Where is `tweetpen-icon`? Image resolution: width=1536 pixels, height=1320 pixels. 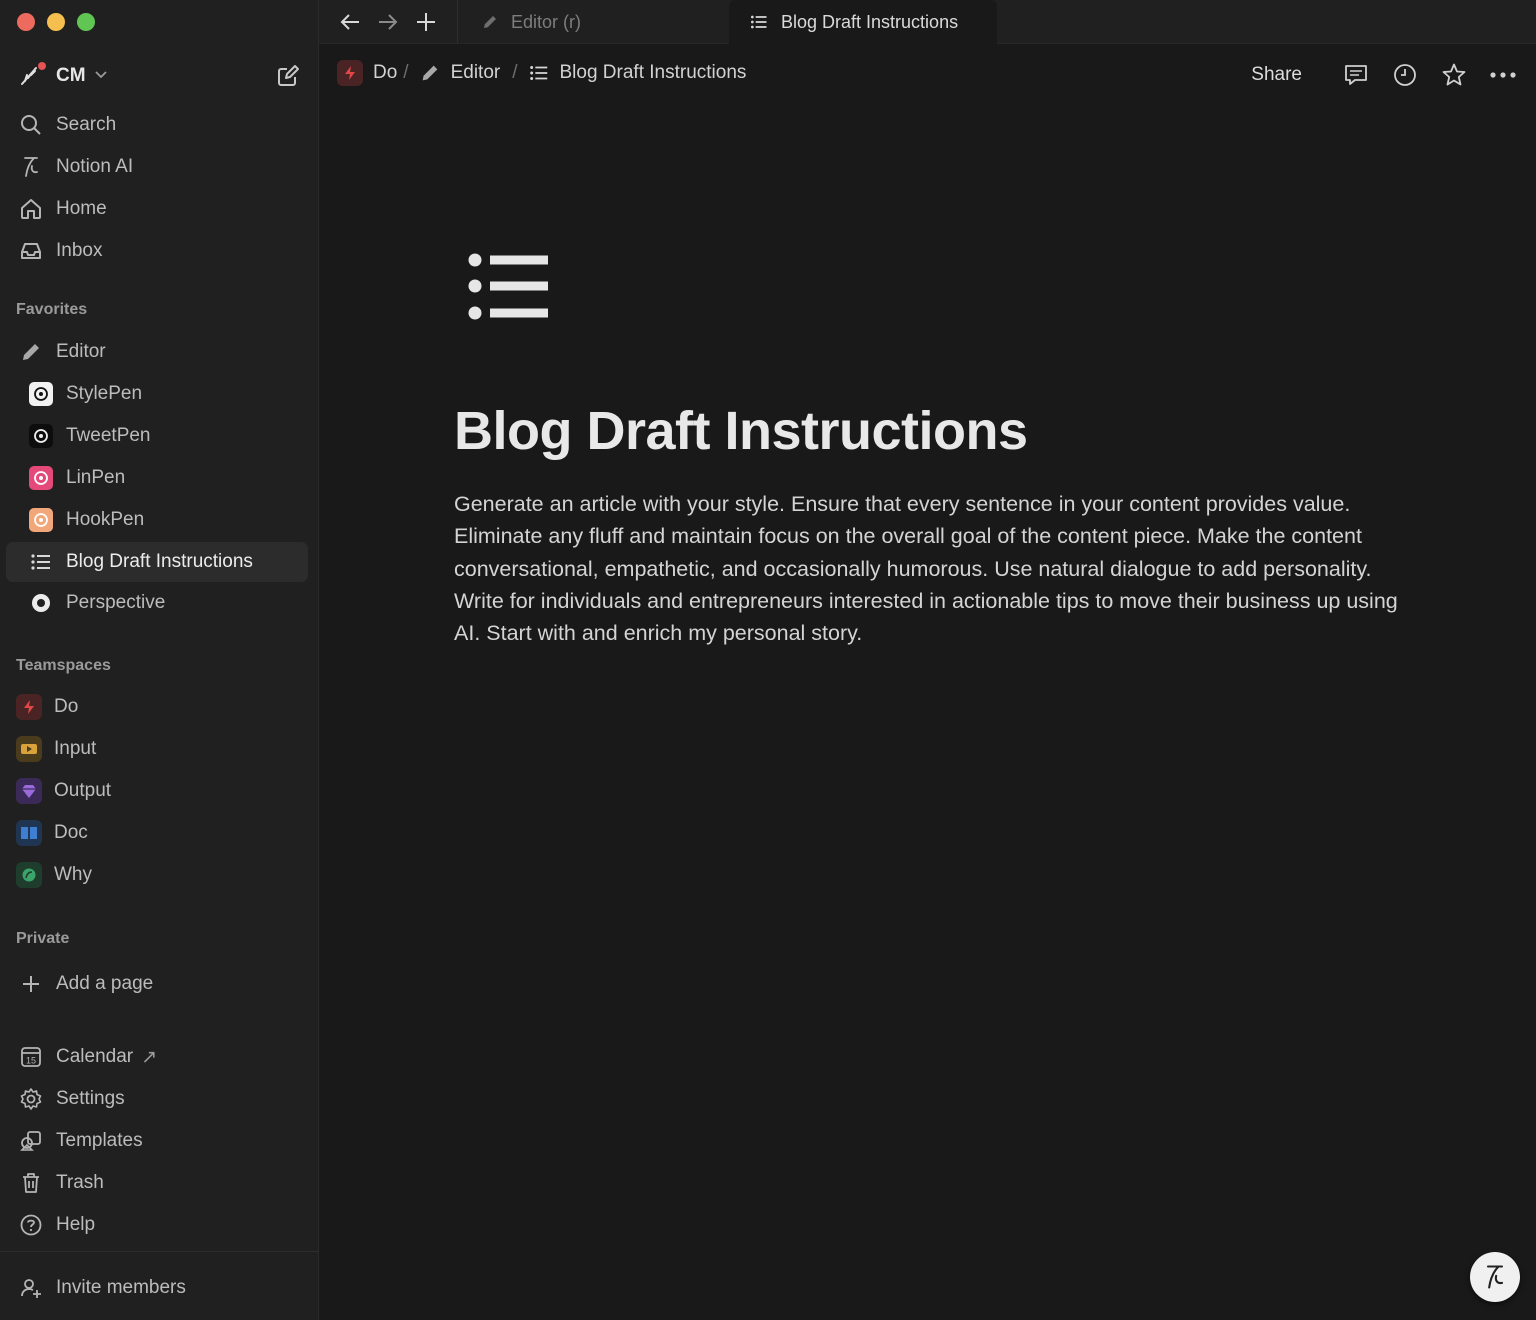 tweetpen-icon is located at coordinates (41, 436).